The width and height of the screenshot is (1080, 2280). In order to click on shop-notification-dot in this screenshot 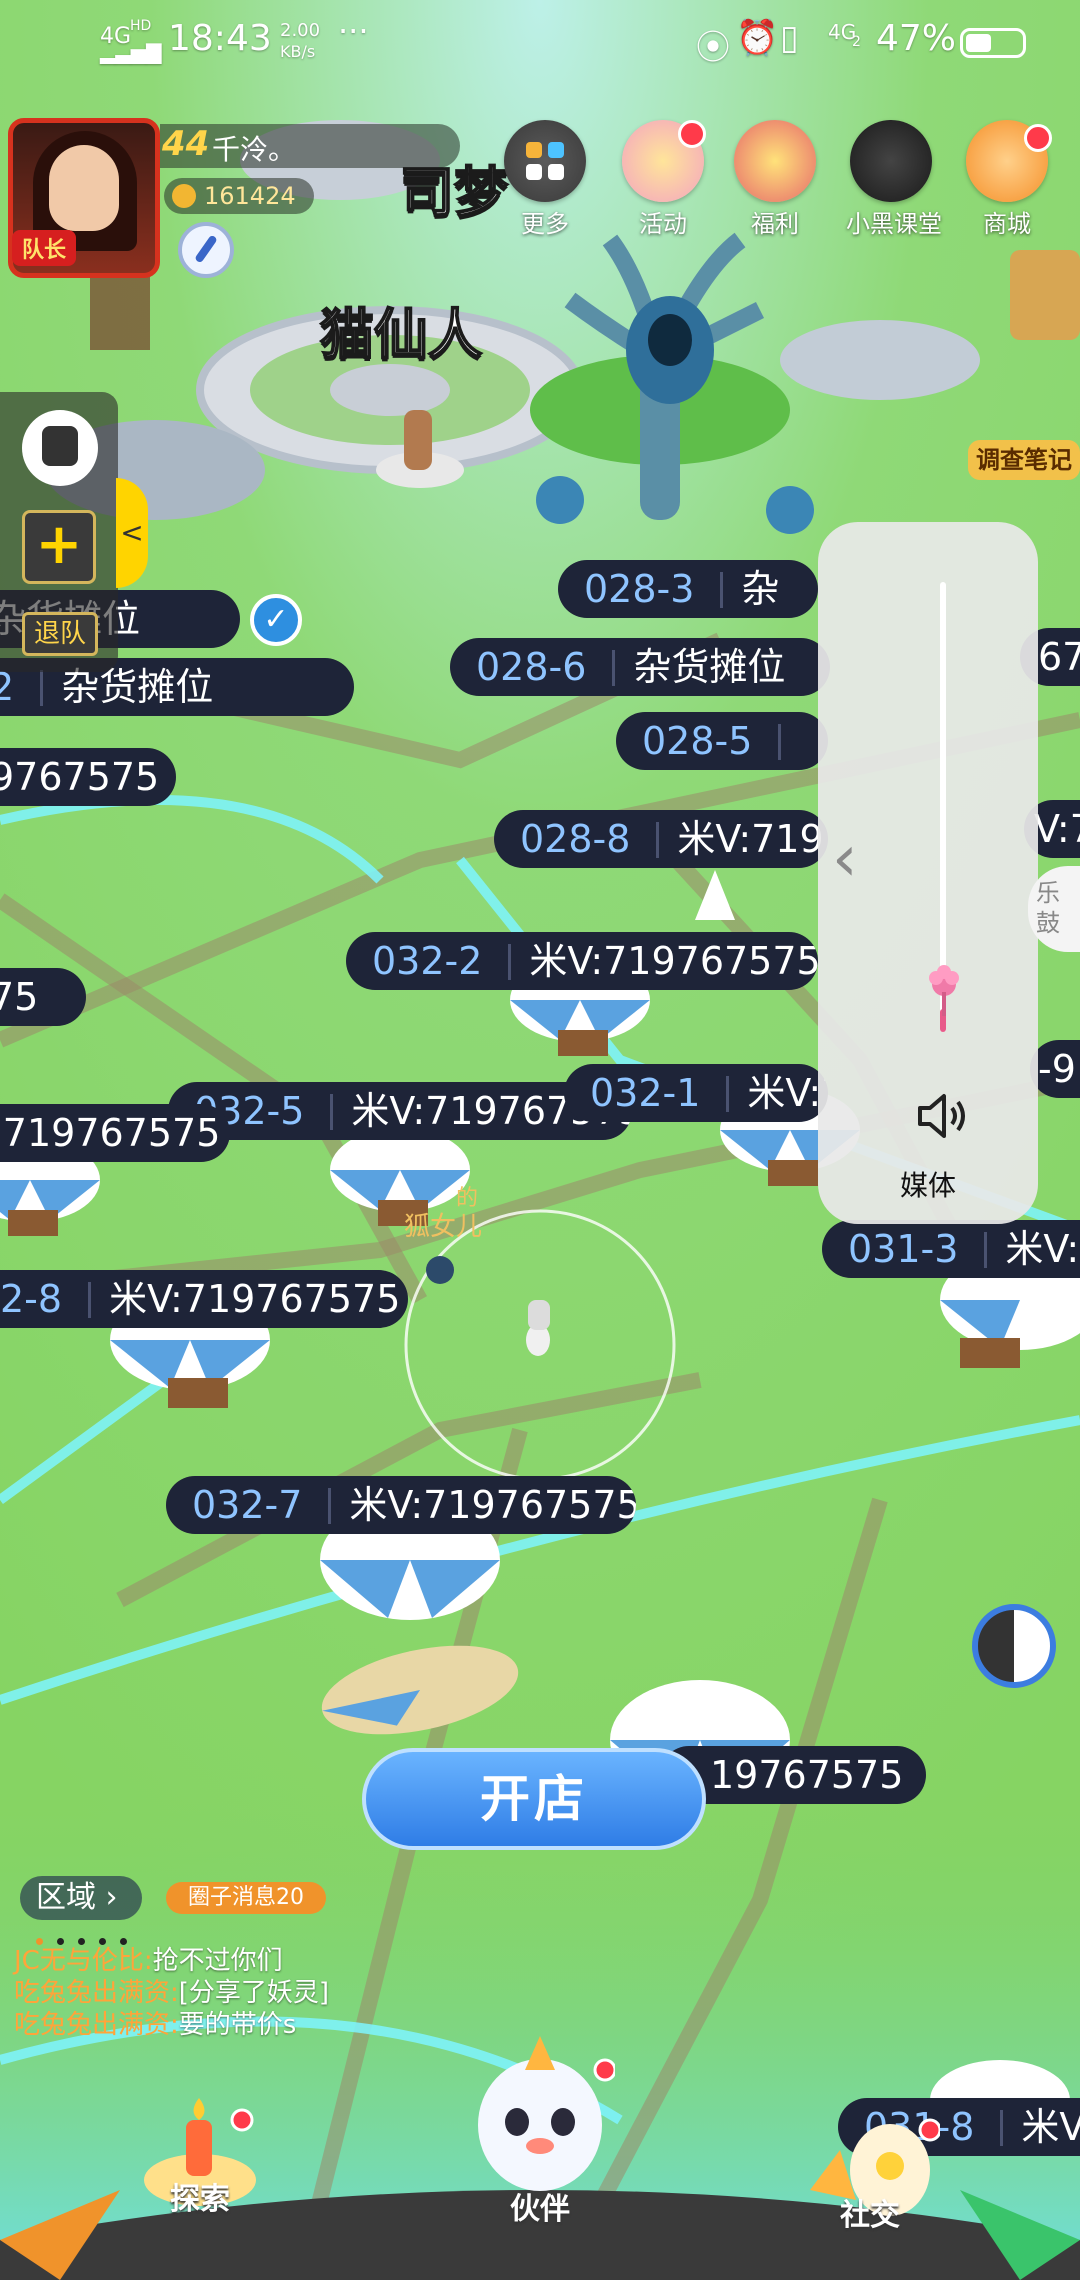, I will do `click(1038, 138)`.